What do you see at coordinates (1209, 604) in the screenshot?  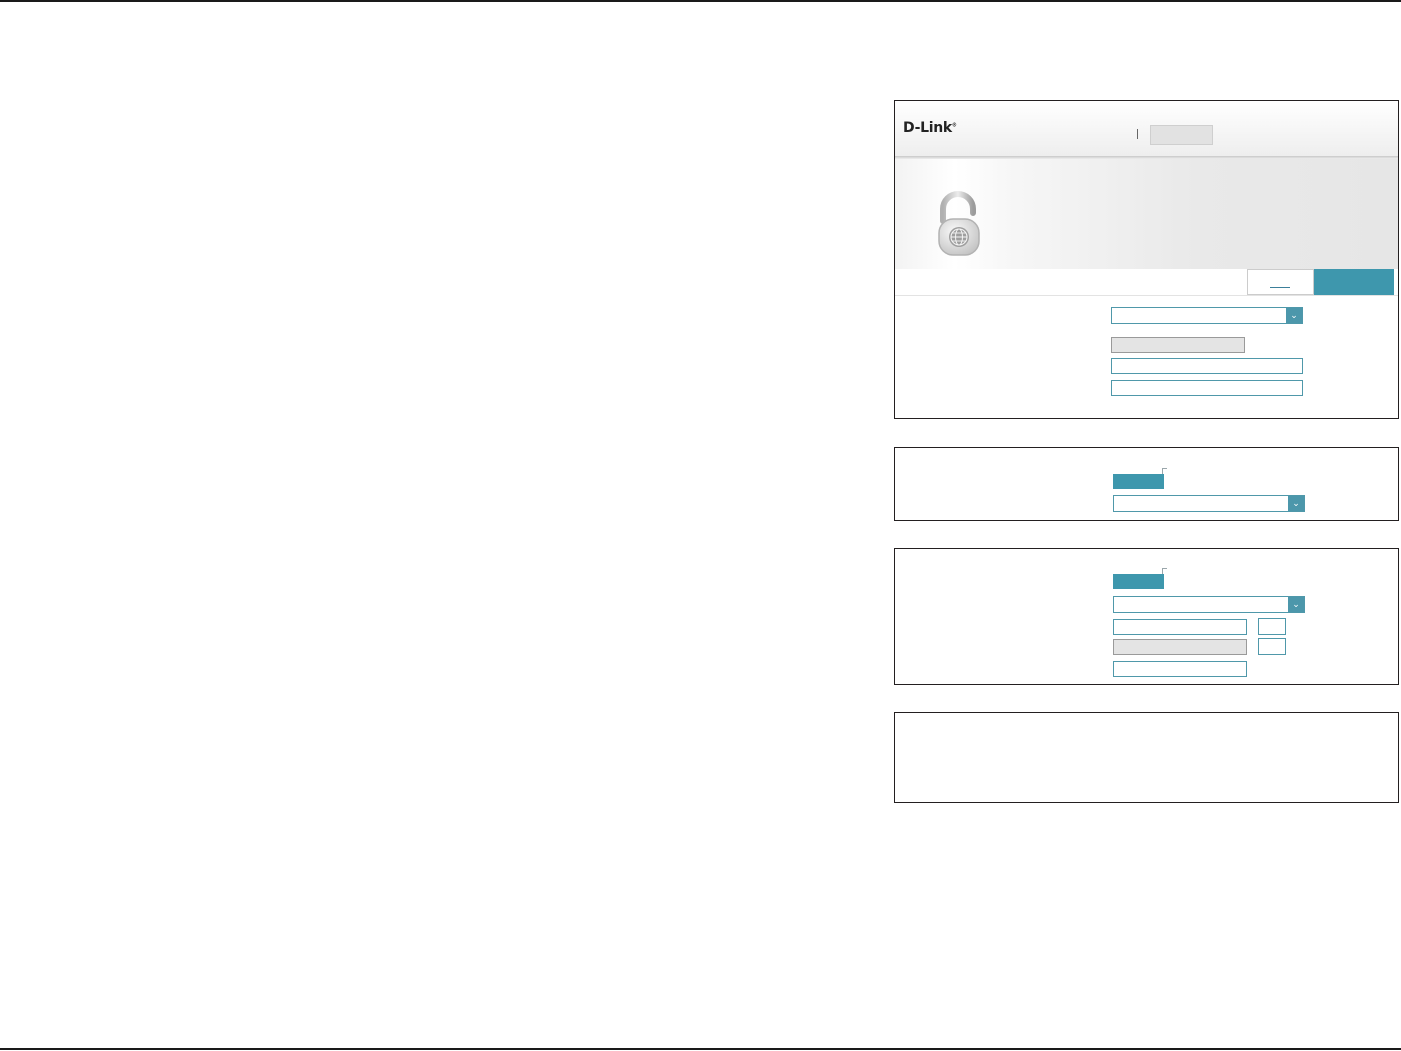 I see `section3-select: ⌄` at bounding box center [1209, 604].